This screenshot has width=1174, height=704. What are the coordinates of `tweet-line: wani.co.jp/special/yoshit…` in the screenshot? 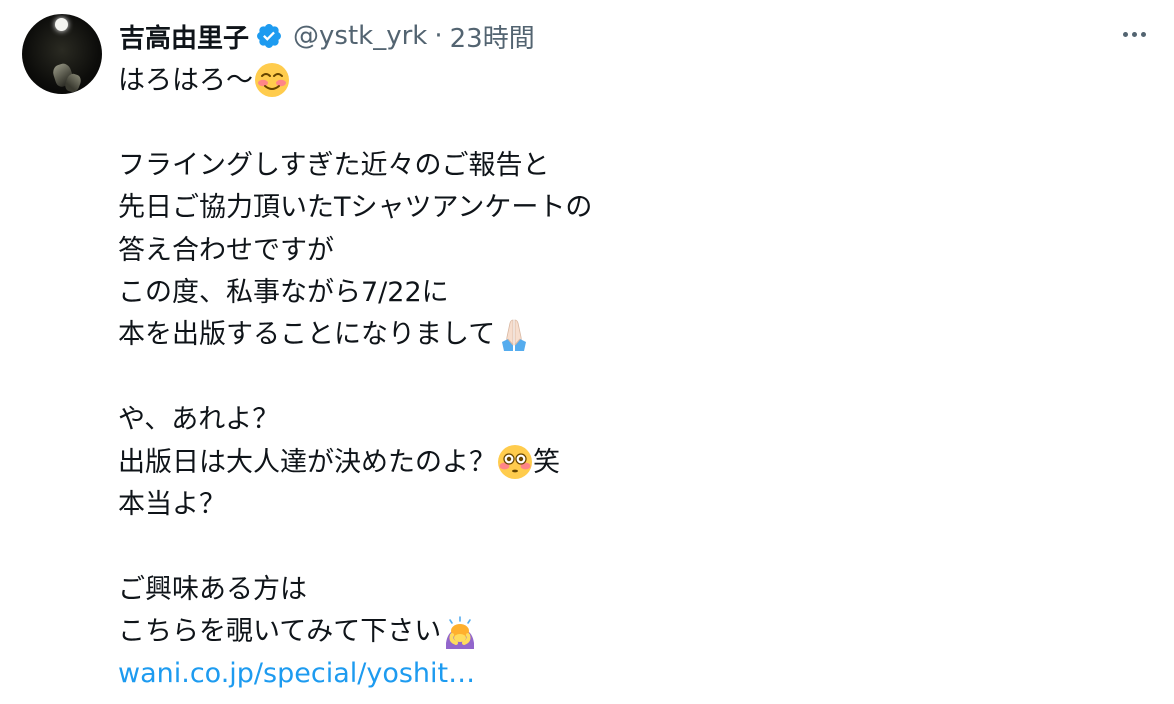 It's located at (628, 674).